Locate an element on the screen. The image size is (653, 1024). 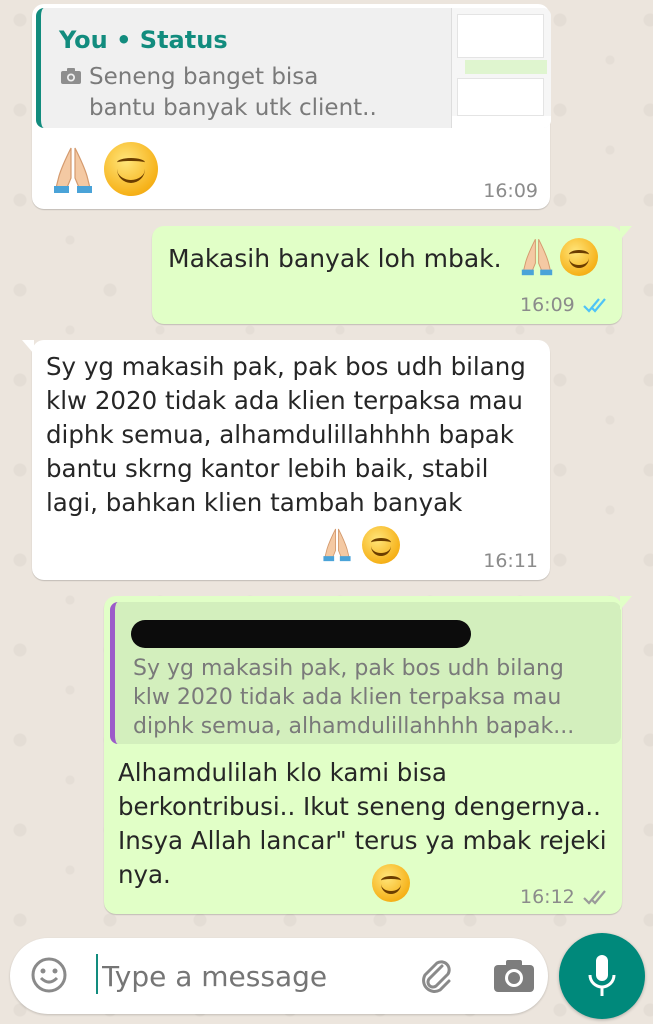
message-input is located at coordinates (252, 976).